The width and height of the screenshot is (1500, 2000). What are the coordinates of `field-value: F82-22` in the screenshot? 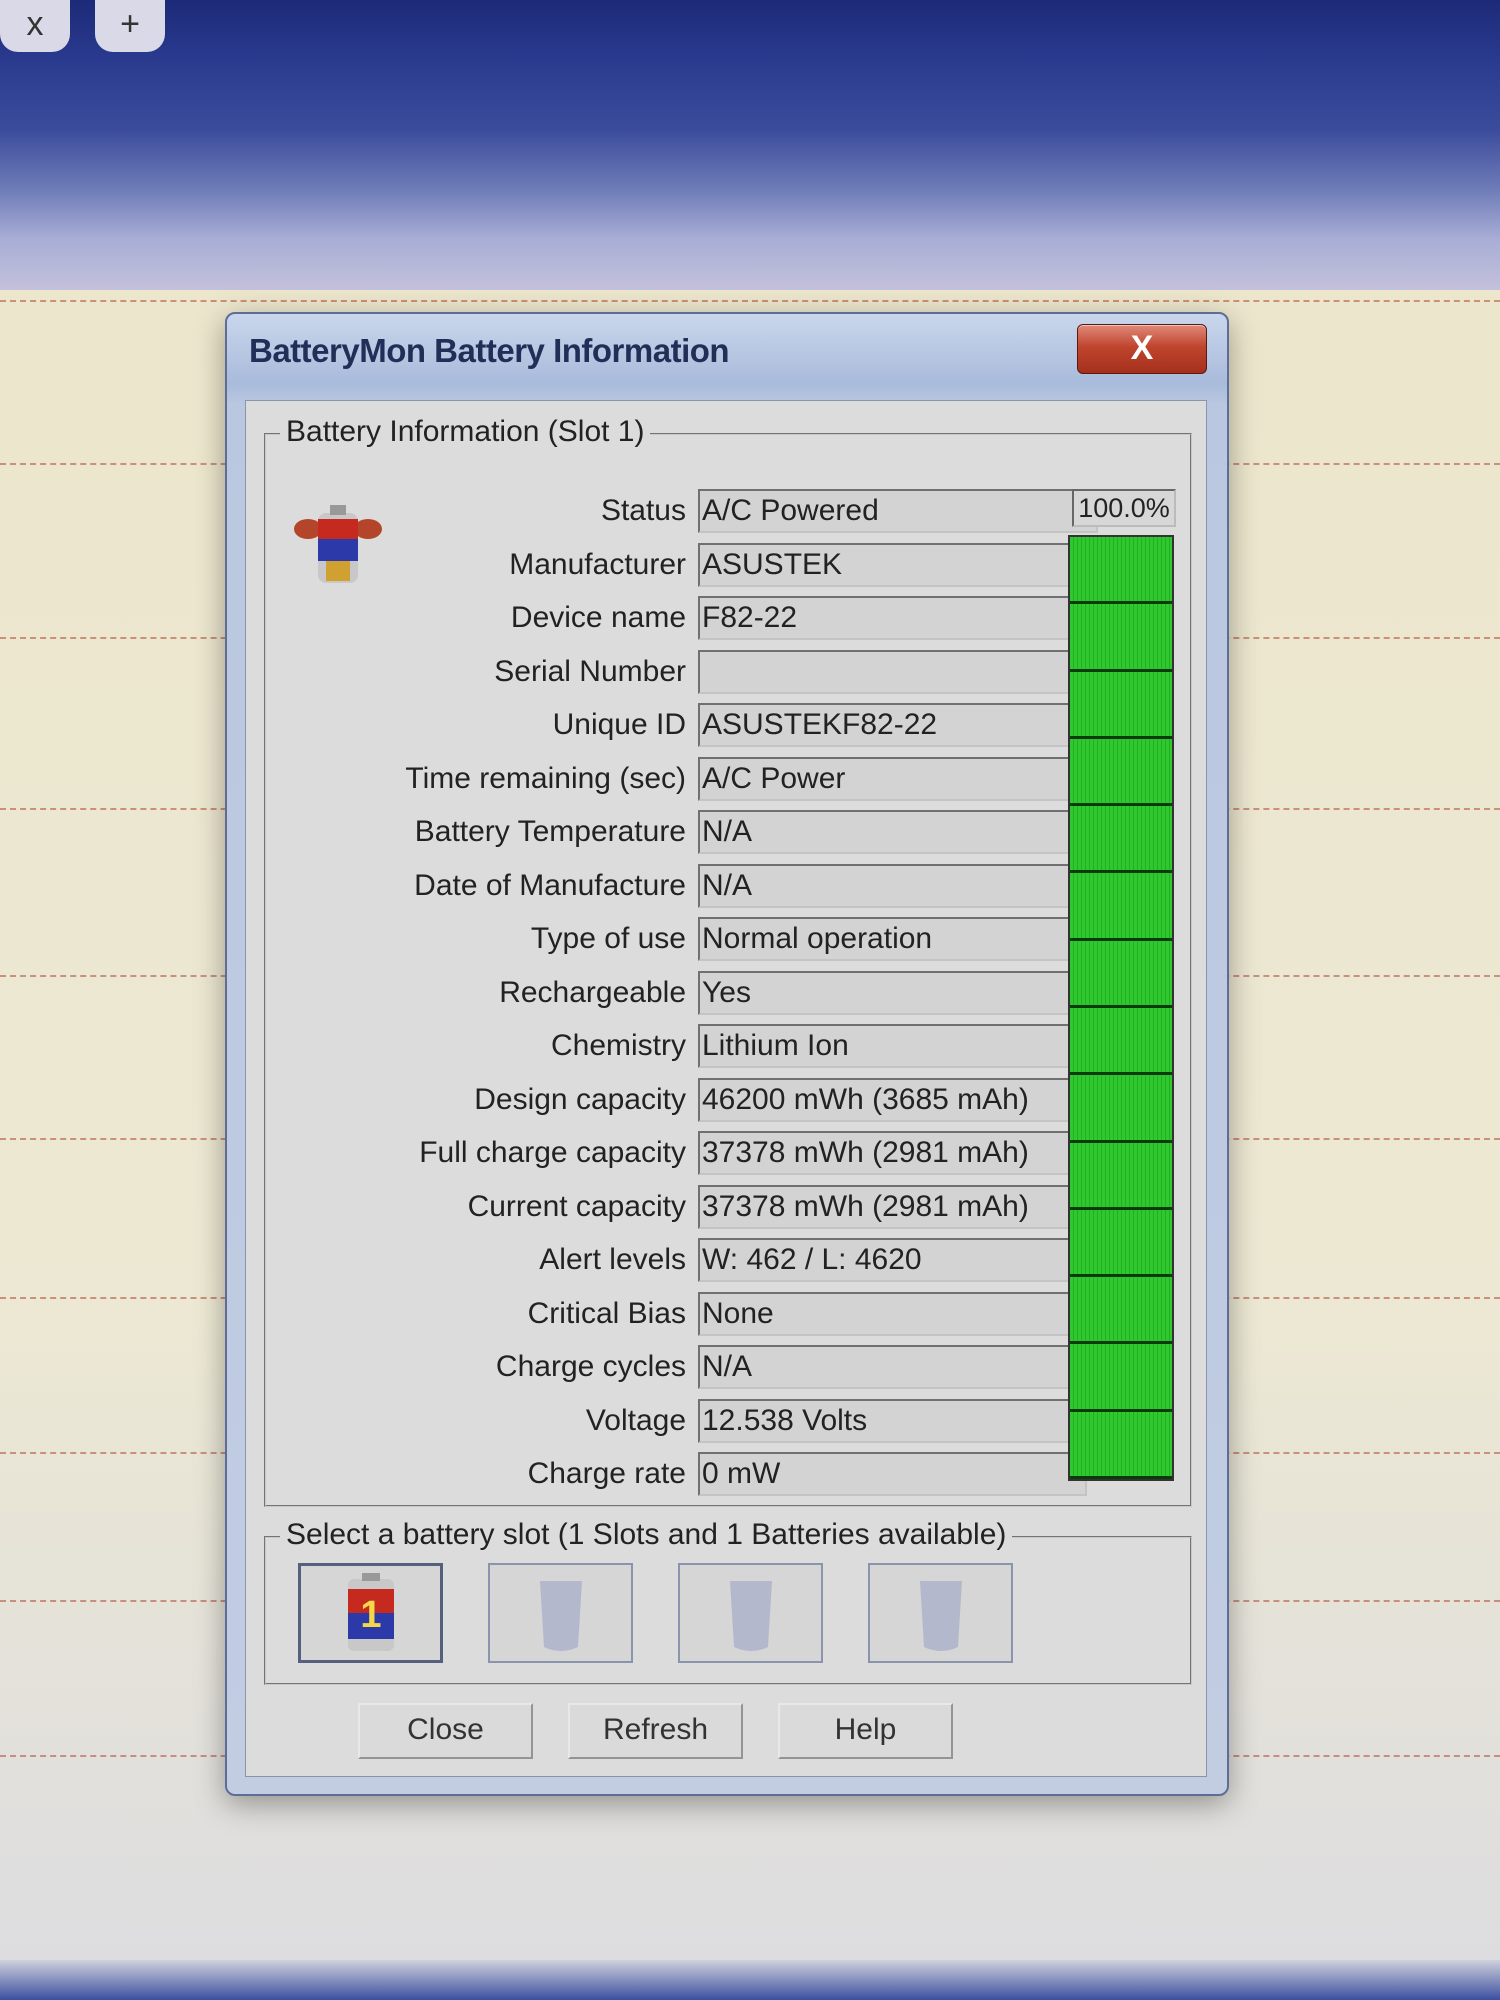 It's located at (897, 618).